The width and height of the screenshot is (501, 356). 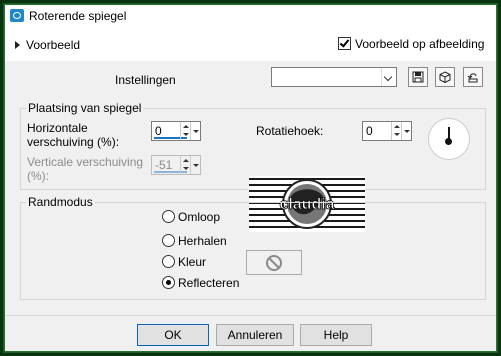 I want to click on save-preset-button, so click(x=418, y=77).